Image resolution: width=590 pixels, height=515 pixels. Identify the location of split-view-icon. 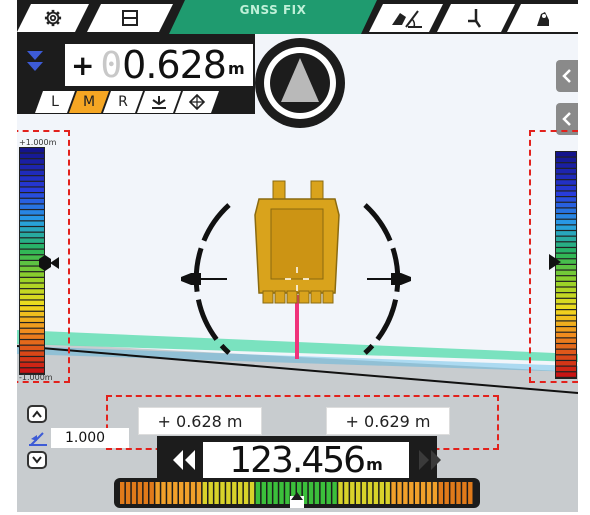
(130, 18).